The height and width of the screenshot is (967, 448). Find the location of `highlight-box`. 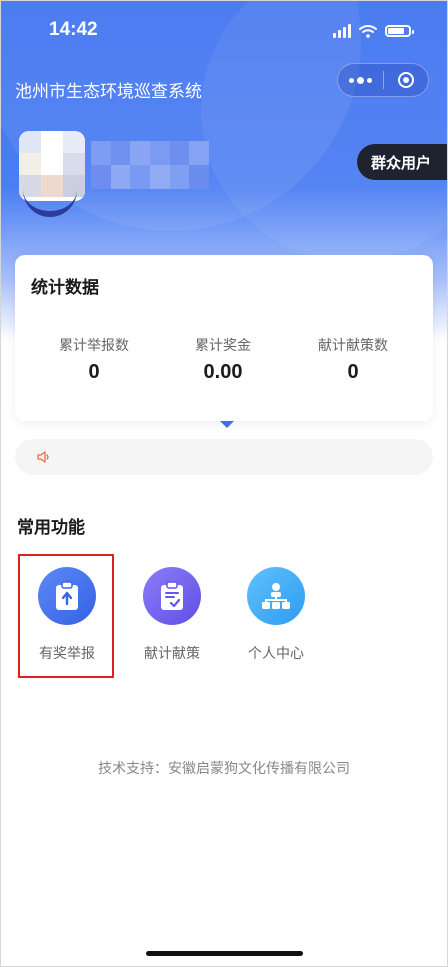

highlight-box is located at coordinates (66, 616).